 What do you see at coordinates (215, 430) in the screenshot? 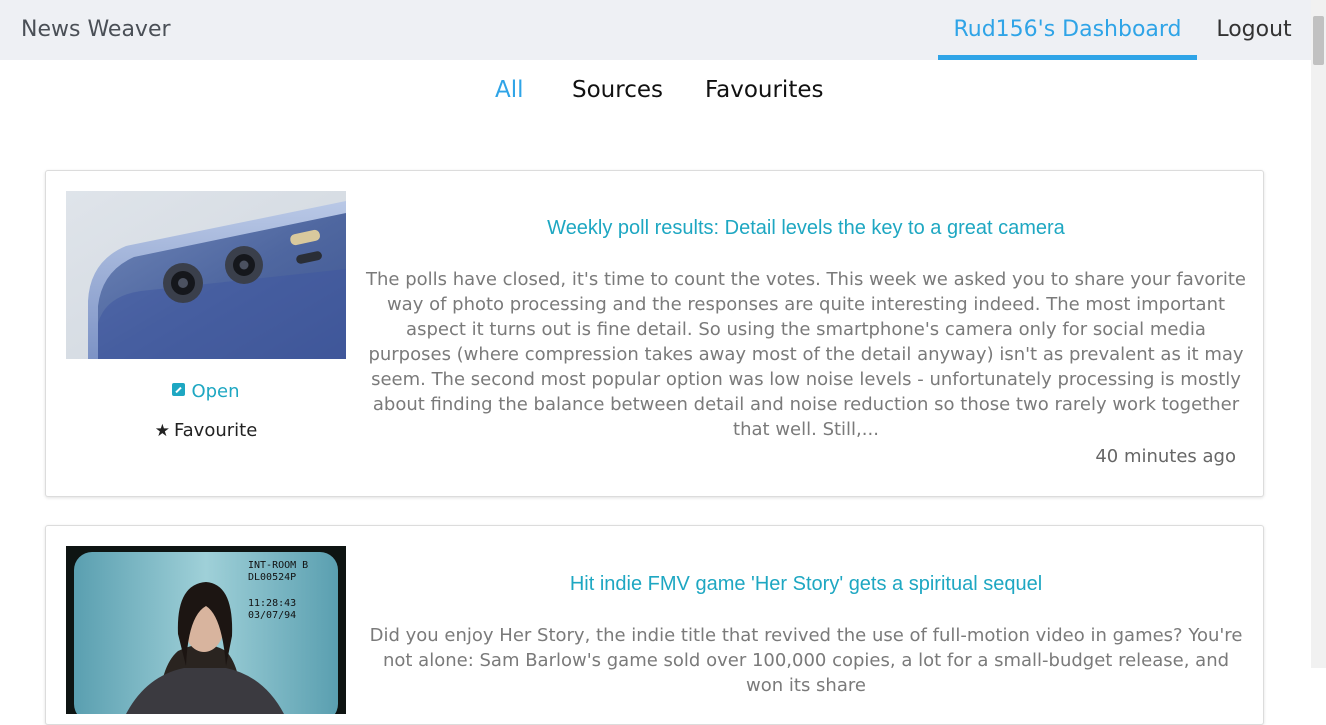
I see `favourite-label: Favourite` at bounding box center [215, 430].